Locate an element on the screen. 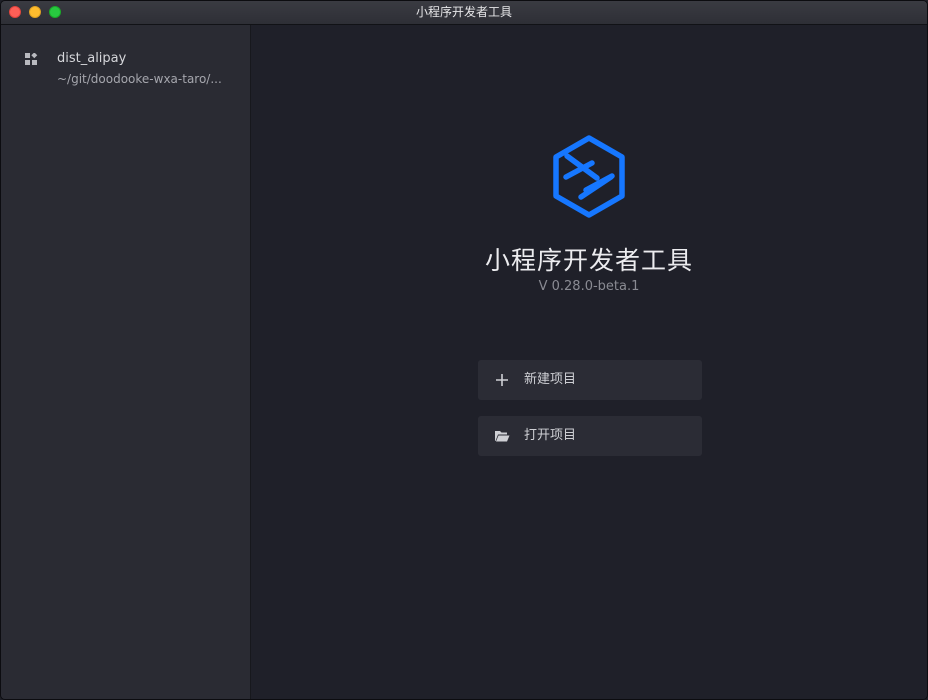 The image size is (928, 700). plus-icon is located at coordinates (502, 380).